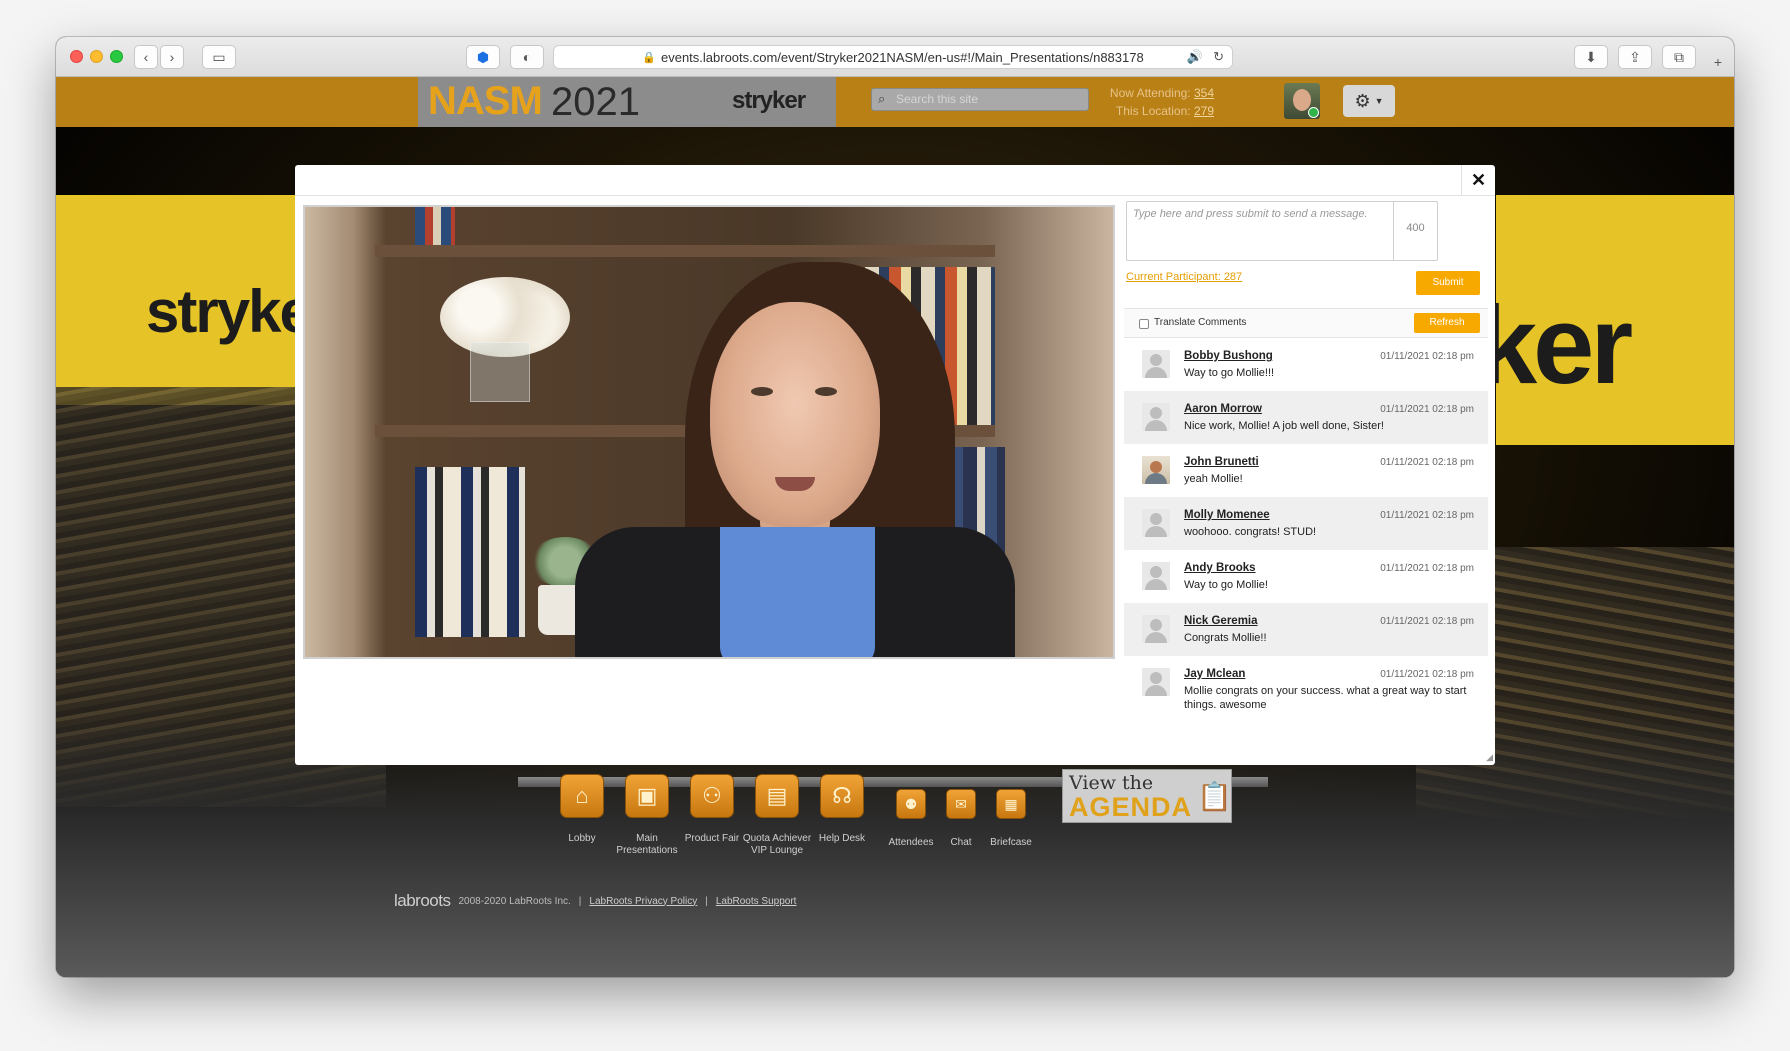 The image size is (1790, 1051). What do you see at coordinates (1369, 101) in the screenshot?
I see `settings-menu-button: ⚙ ▼` at bounding box center [1369, 101].